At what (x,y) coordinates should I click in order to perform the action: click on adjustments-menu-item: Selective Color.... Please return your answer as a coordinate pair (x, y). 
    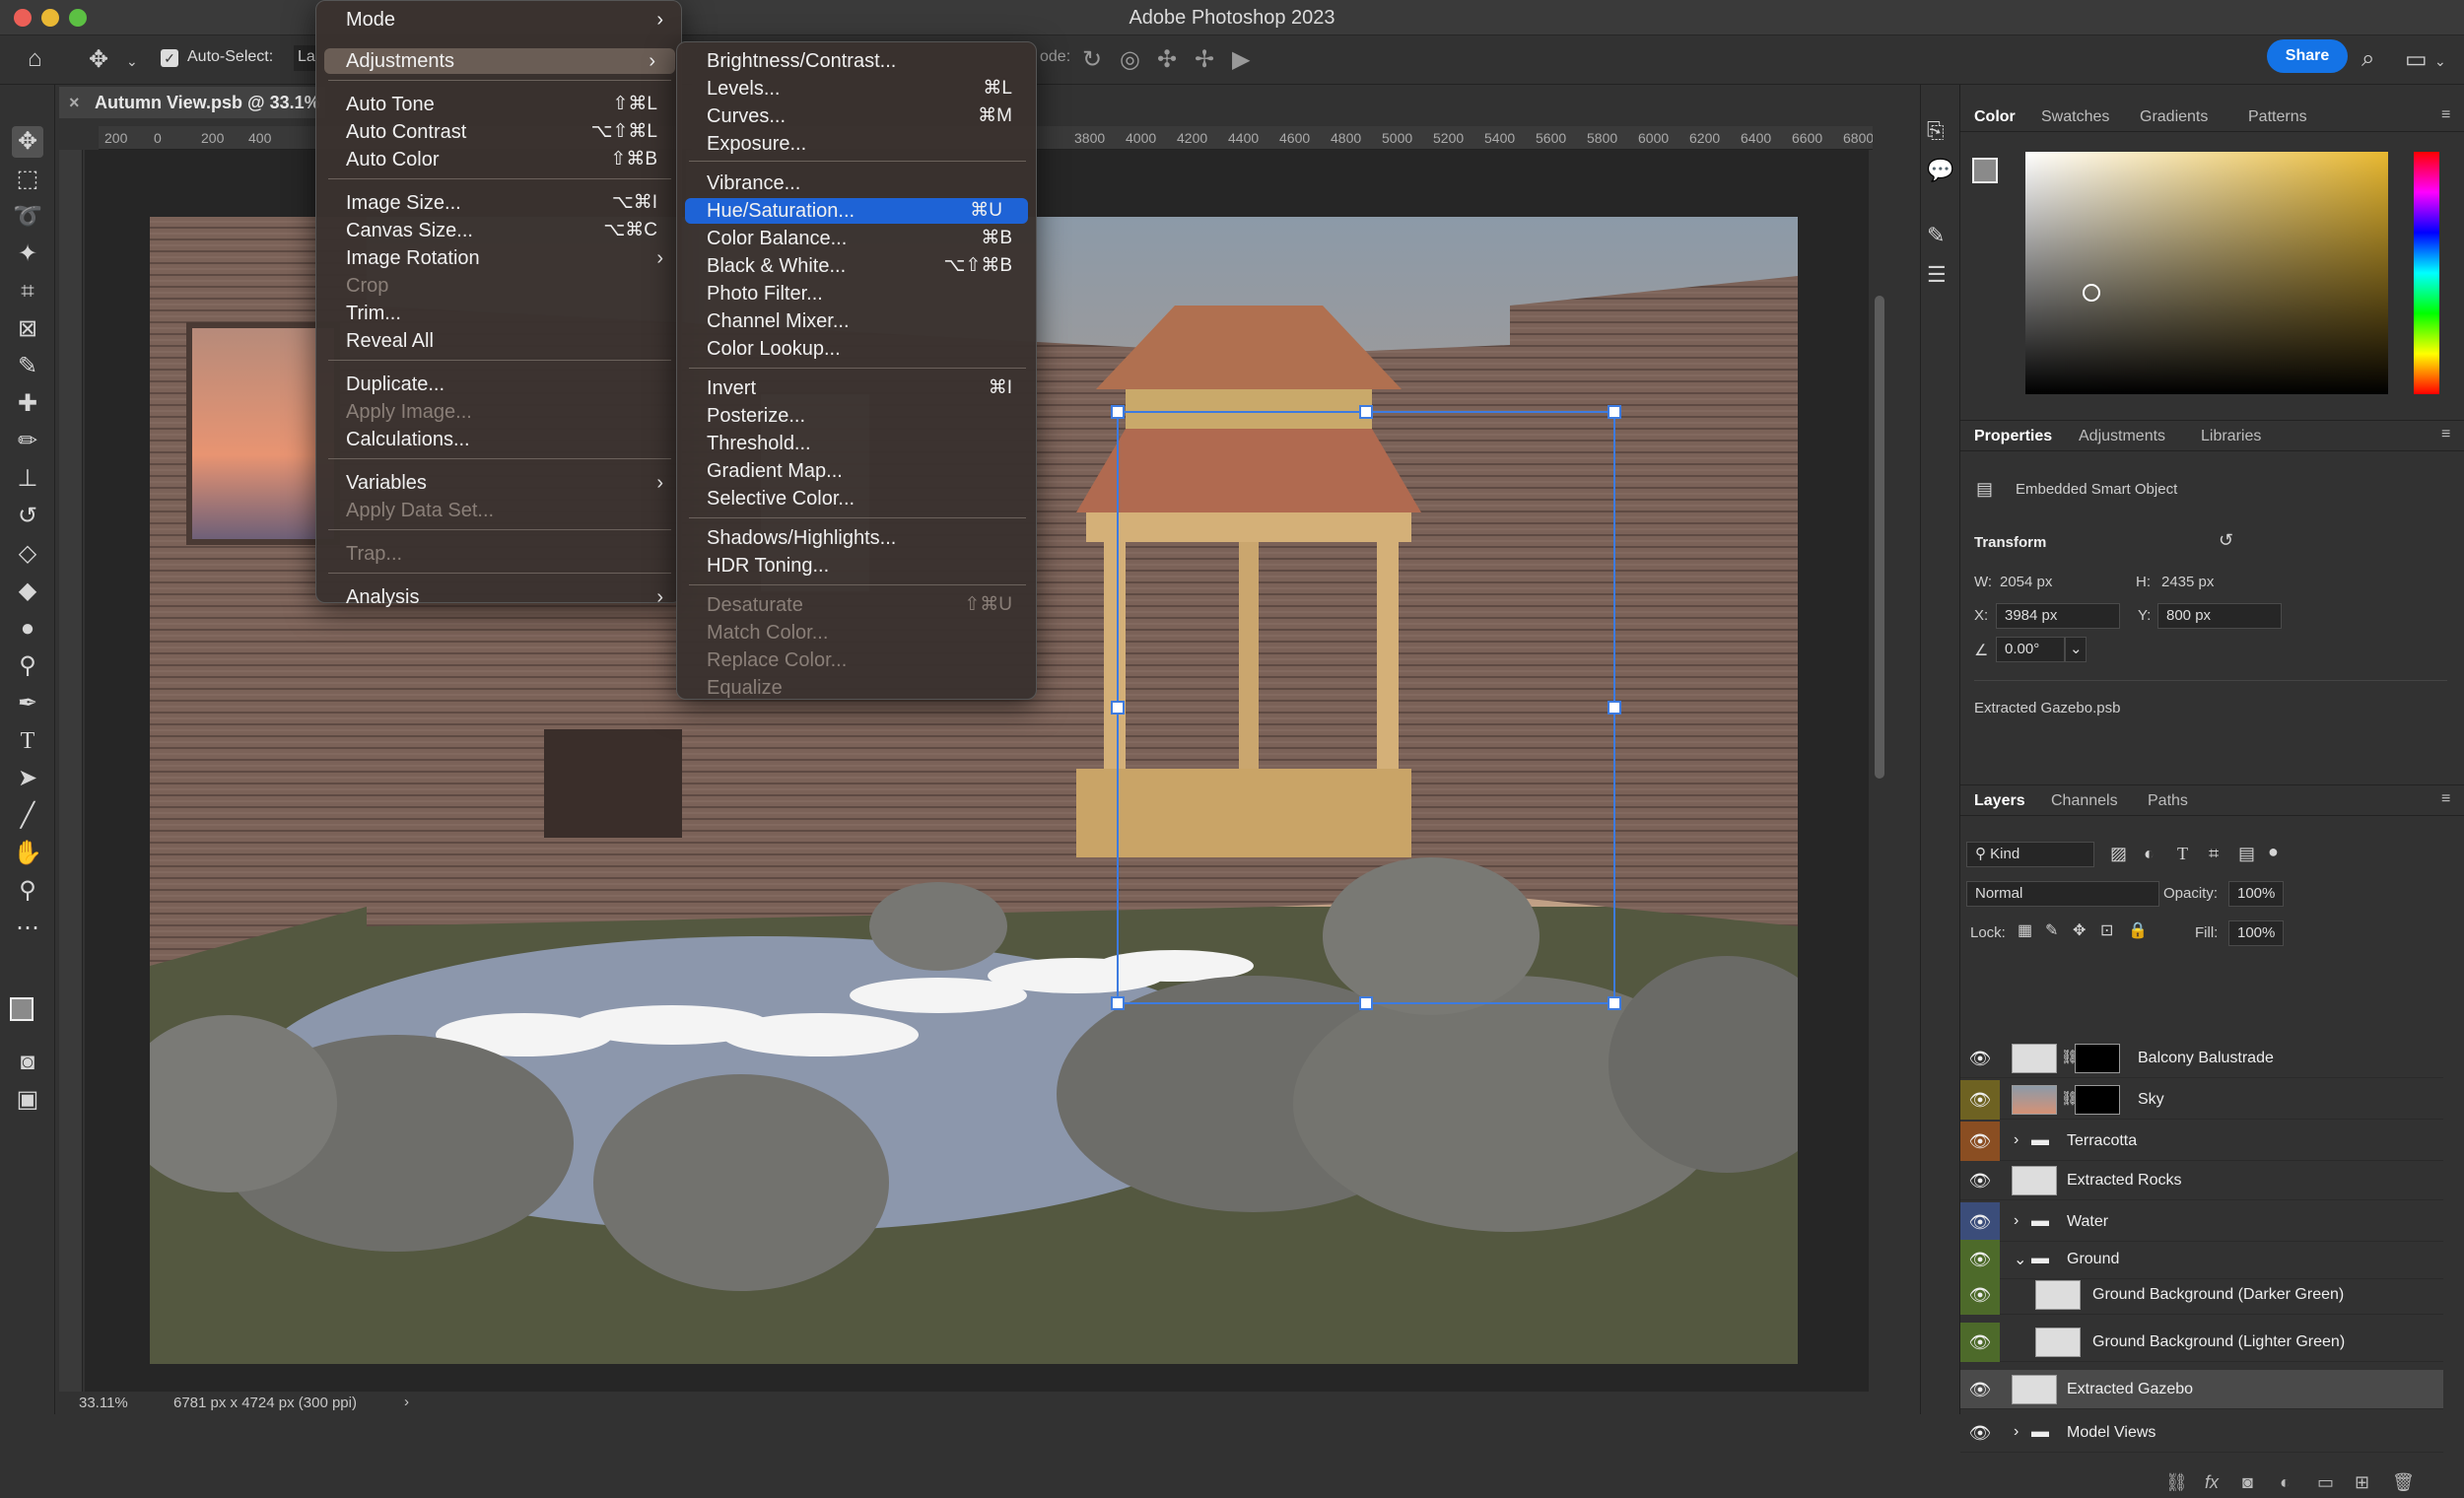
    Looking at the image, I should click on (857, 498).